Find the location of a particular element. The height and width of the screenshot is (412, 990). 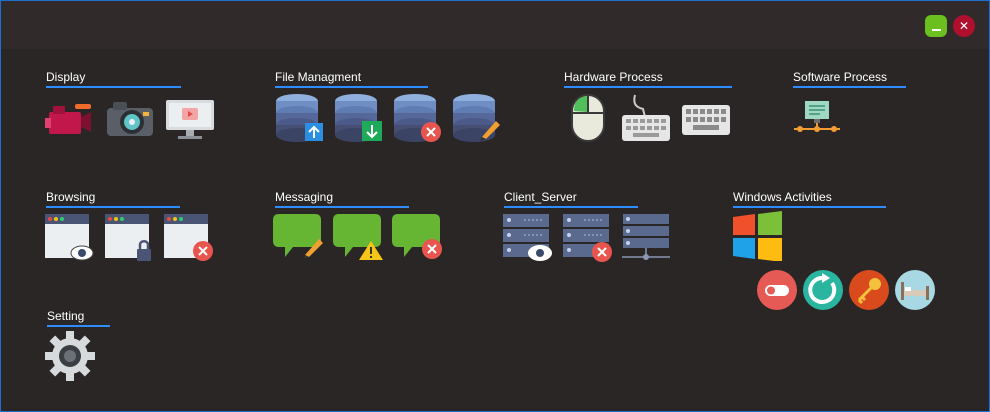

browser-close-icon is located at coordinates (188, 238).